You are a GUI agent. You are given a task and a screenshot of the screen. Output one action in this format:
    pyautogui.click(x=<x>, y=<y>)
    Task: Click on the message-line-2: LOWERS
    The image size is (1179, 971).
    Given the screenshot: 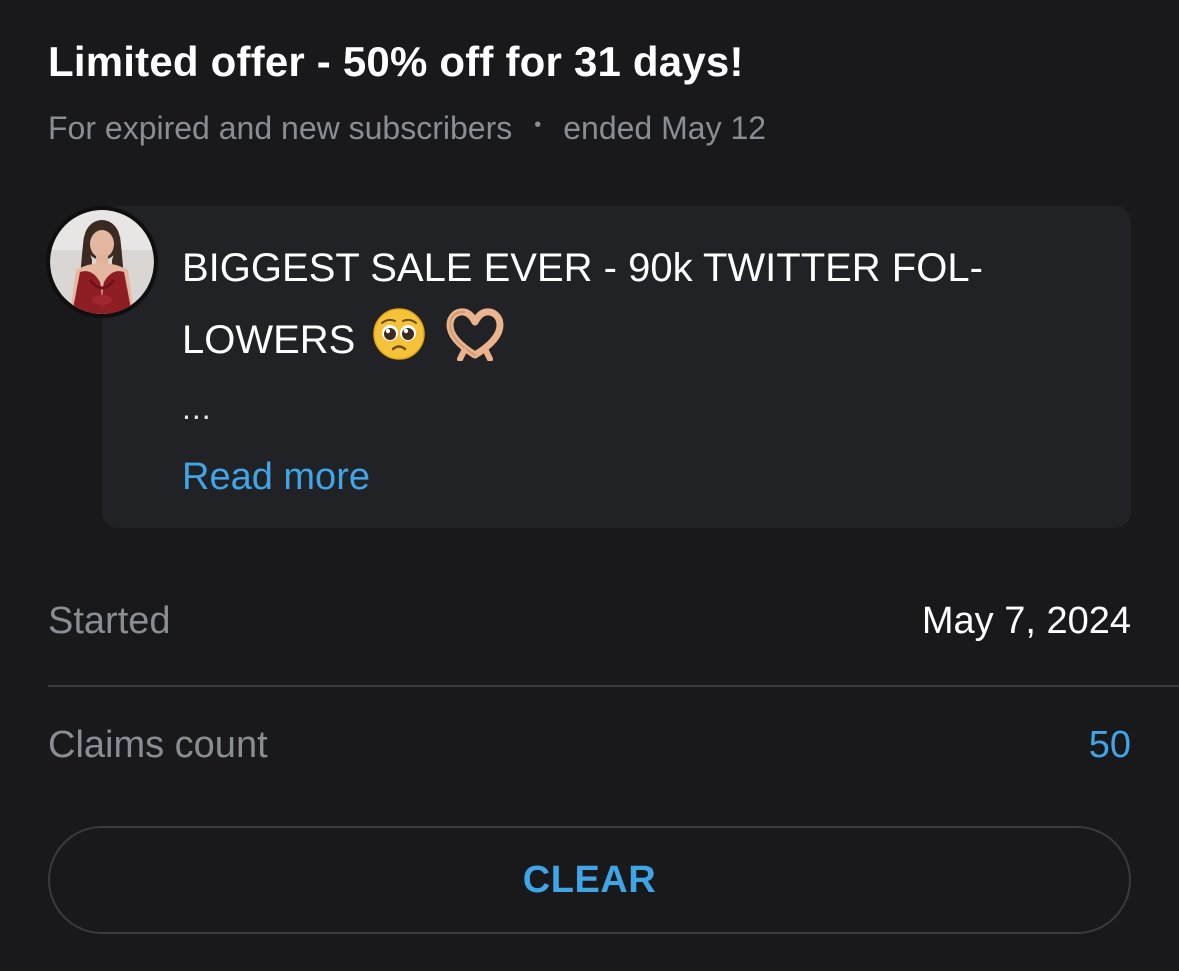 What is the action you would take?
    pyautogui.click(x=269, y=340)
    